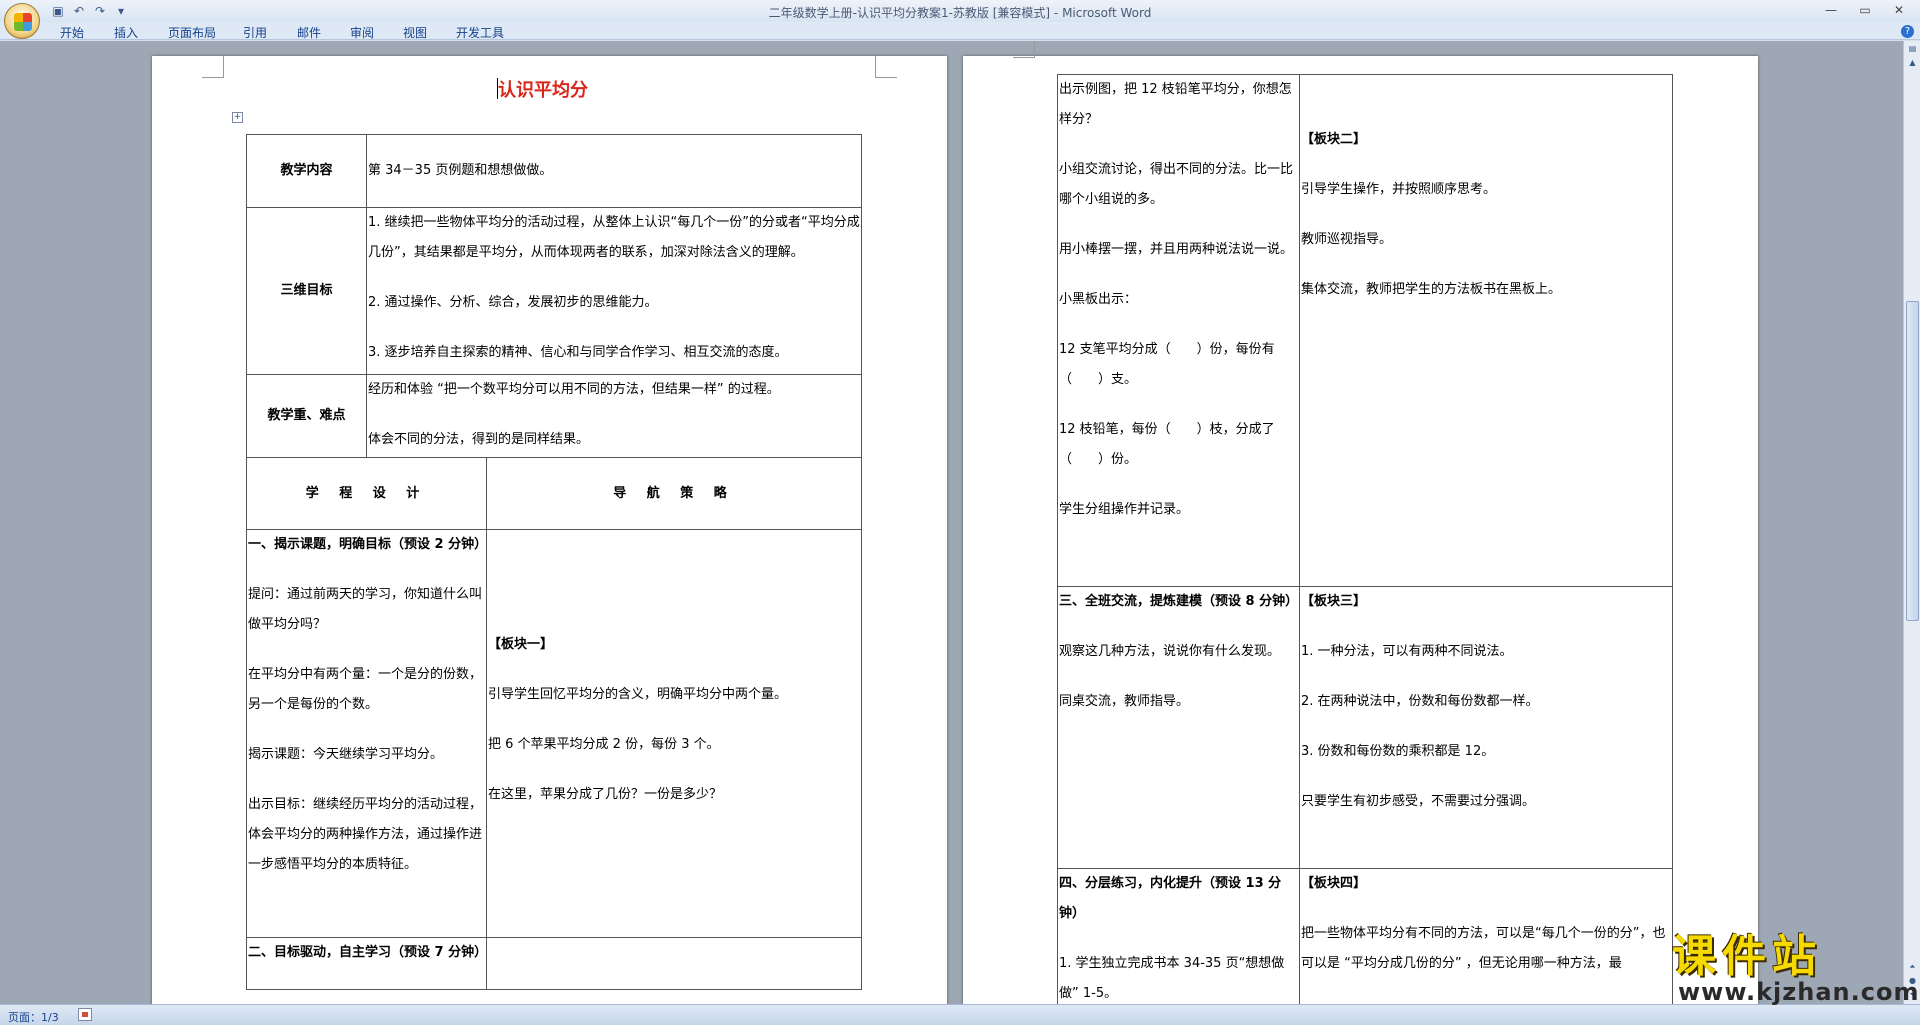  Describe the element at coordinates (1334, 883) in the screenshot. I see `block-four-label: 【板块四】` at that location.